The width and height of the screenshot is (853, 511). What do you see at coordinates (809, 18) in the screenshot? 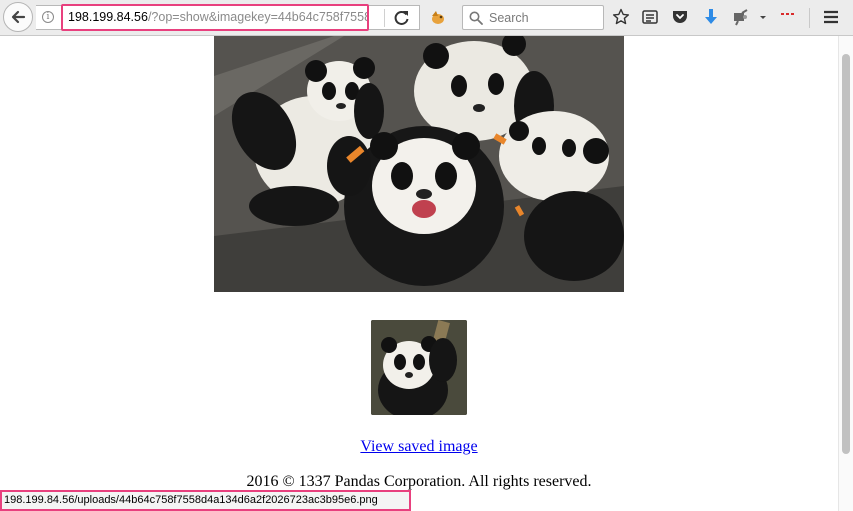
I see `toolbar-divider` at bounding box center [809, 18].